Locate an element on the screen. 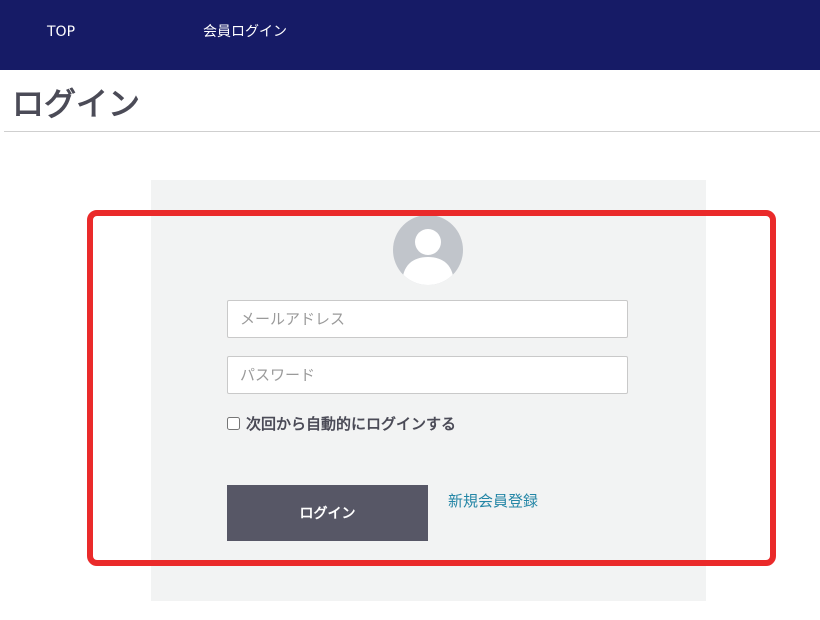  login-button: ログイン is located at coordinates (327, 513).